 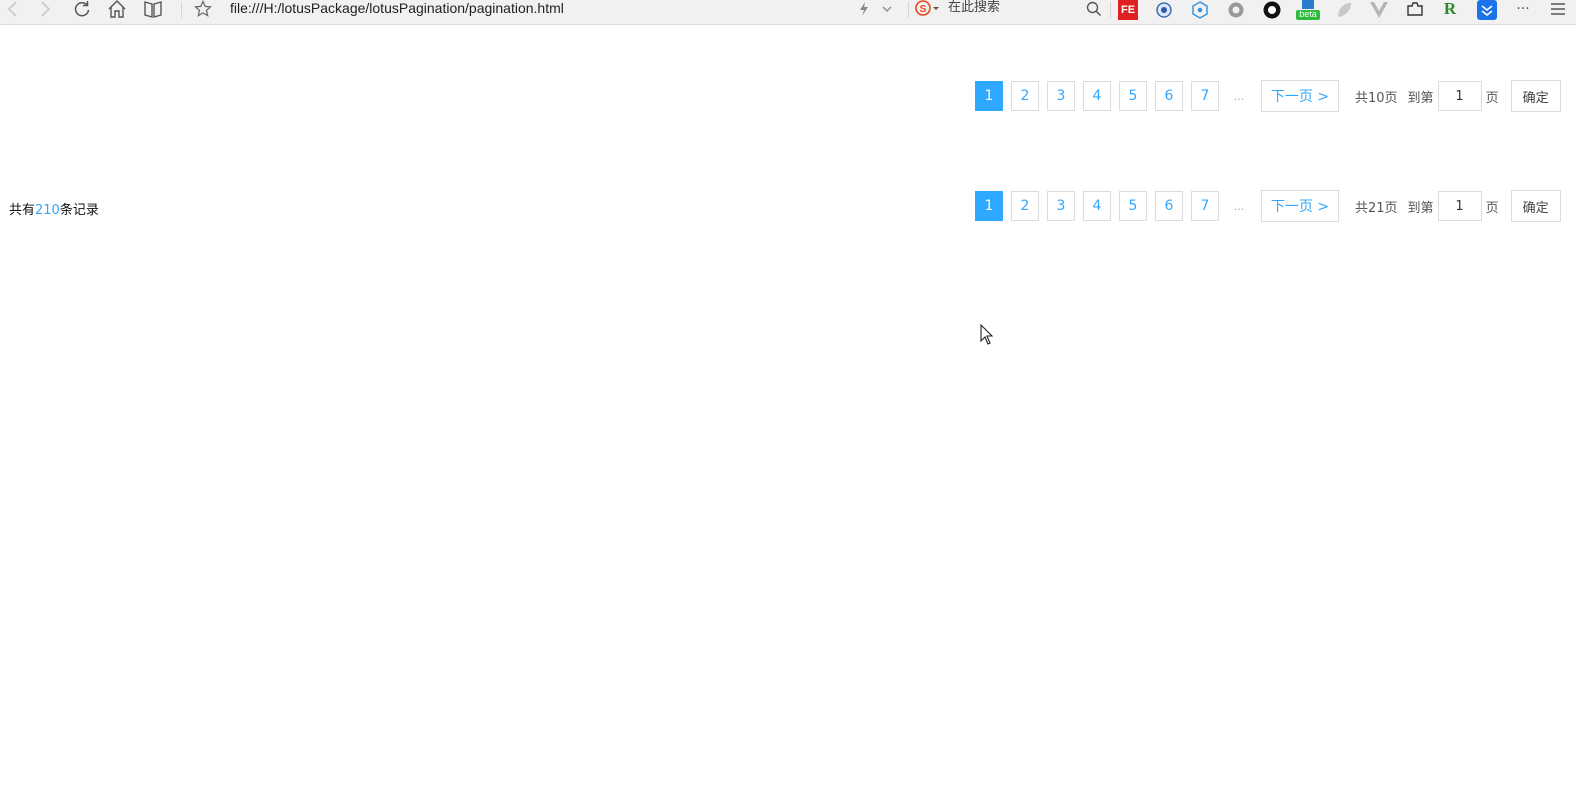 What do you see at coordinates (1344, 10) in the screenshot?
I see `leaf-icon` at bounding box center [1344, 10].